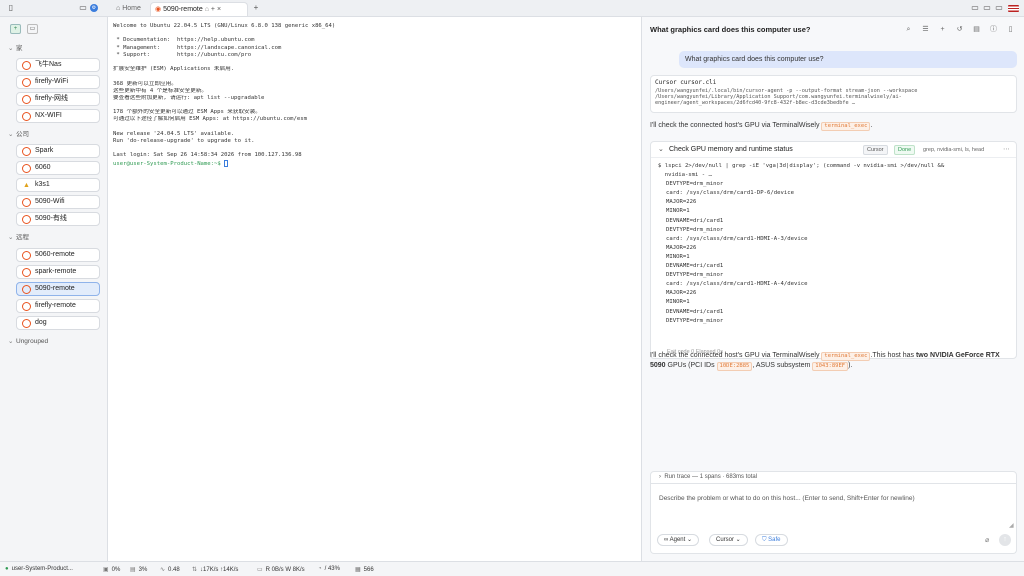  Describe the element at coordinates (219, 9) in the screenshot. I see `tab-close-icon: ×` at that location.